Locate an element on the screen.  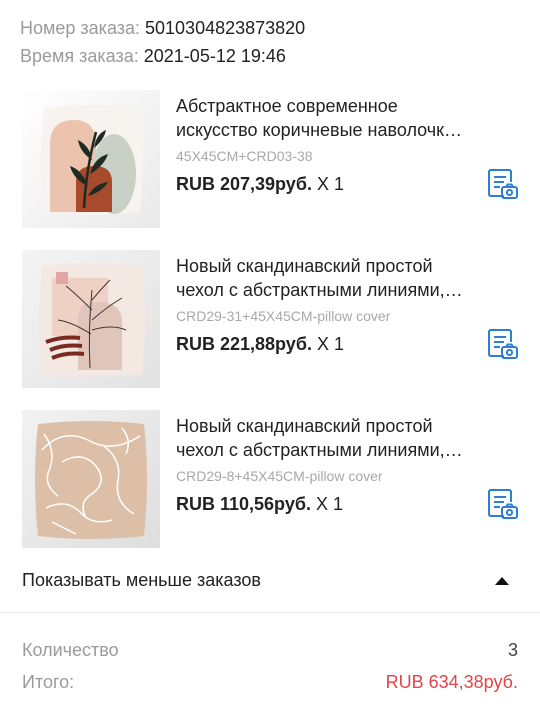
order-number-row: Номер заказа: 5010304823873820 is located at coordinates (162, 28).